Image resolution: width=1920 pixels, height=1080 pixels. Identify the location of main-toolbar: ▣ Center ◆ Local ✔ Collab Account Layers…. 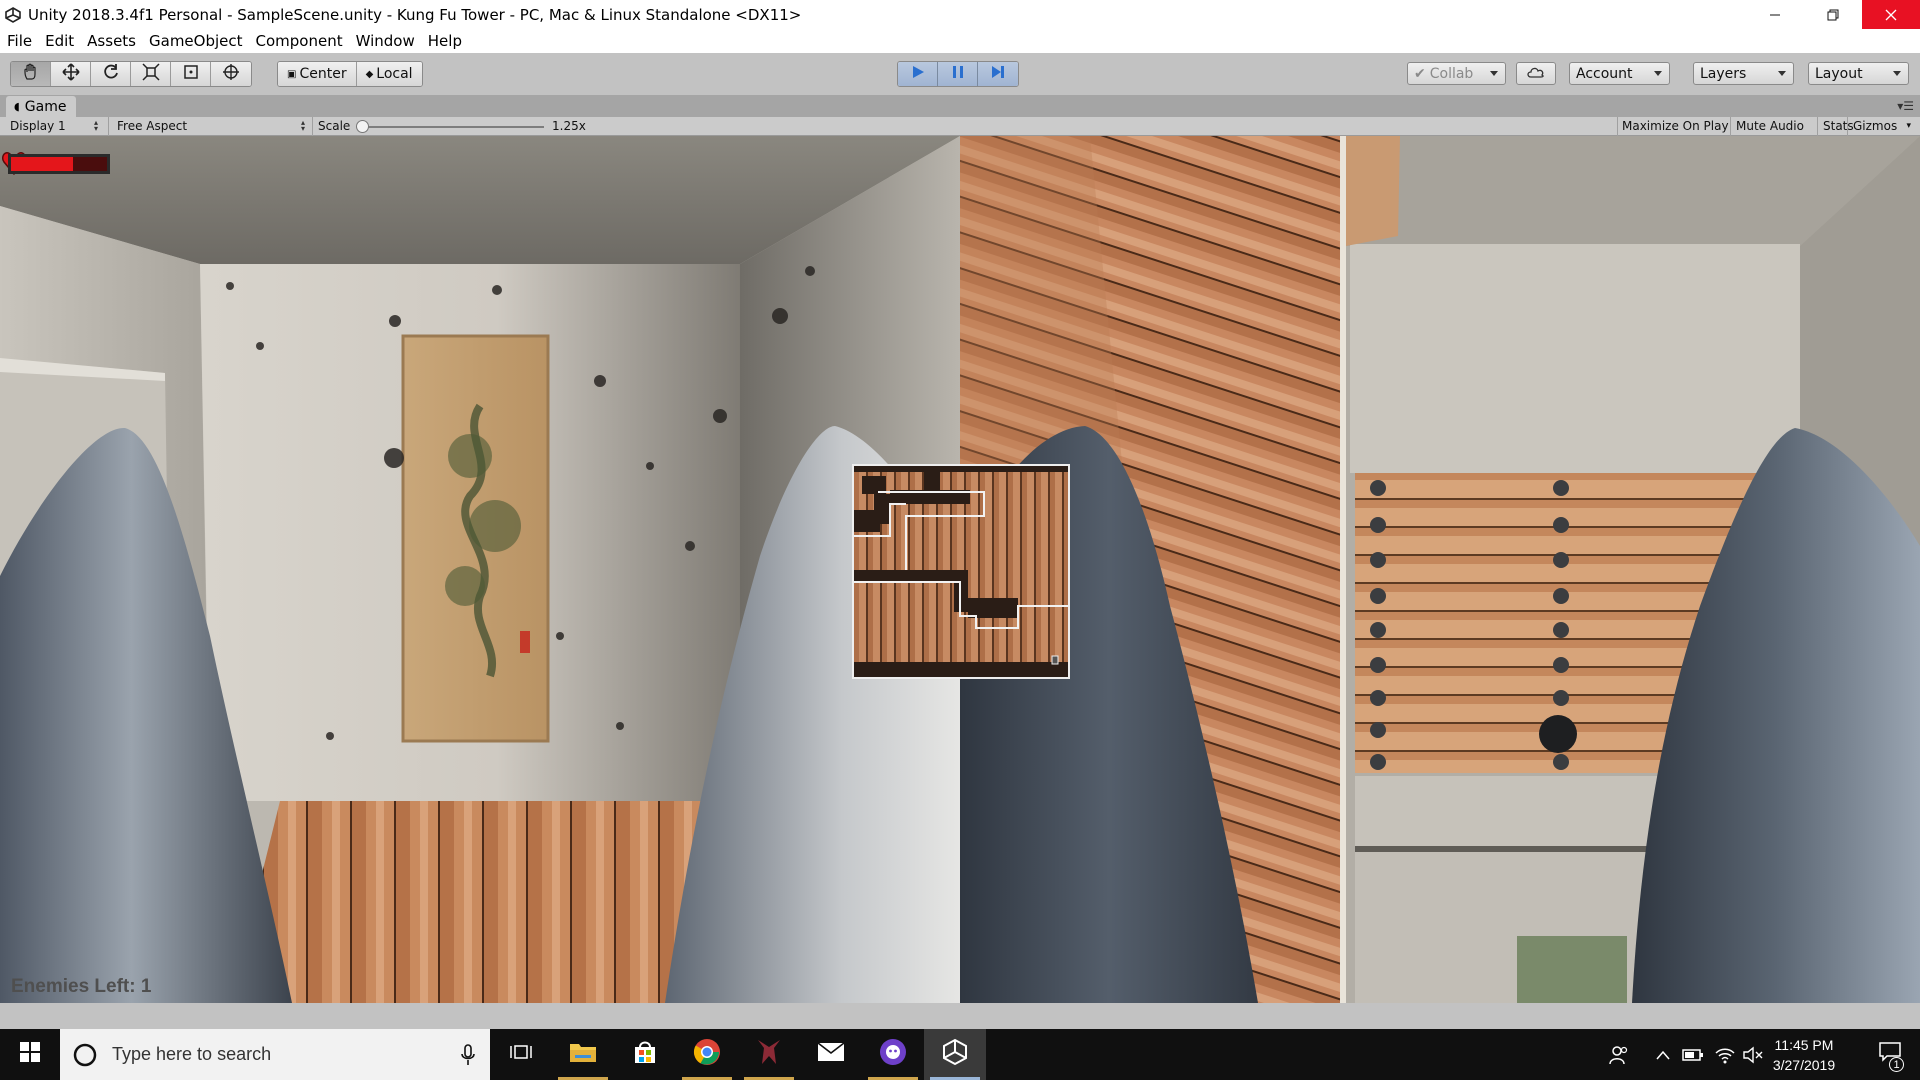
(960, 74).